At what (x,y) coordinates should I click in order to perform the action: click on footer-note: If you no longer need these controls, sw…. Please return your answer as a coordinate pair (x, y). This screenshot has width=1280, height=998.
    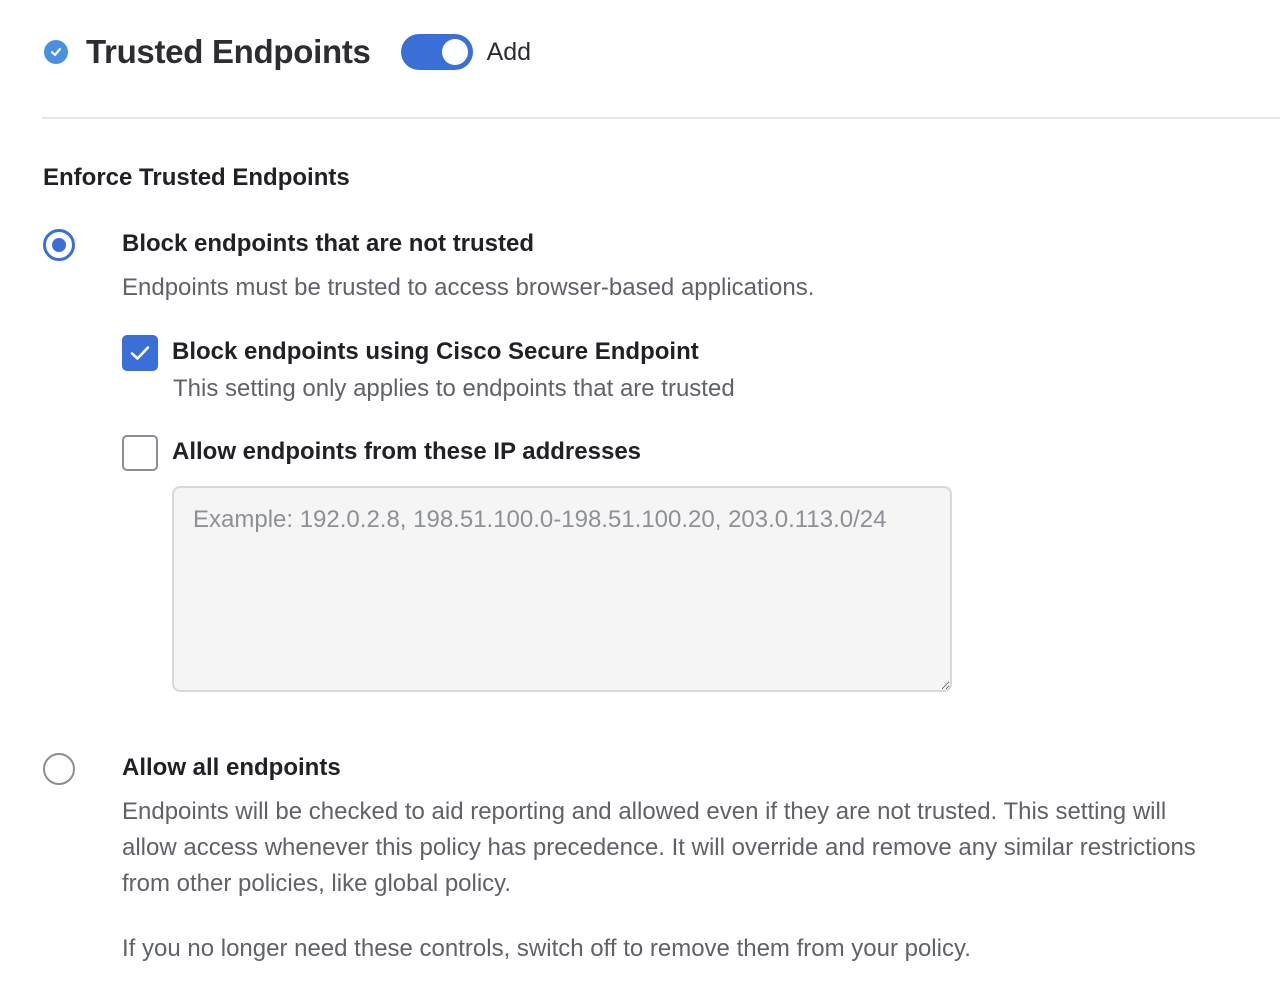
    Looking at the image, I should click on (546, 948).